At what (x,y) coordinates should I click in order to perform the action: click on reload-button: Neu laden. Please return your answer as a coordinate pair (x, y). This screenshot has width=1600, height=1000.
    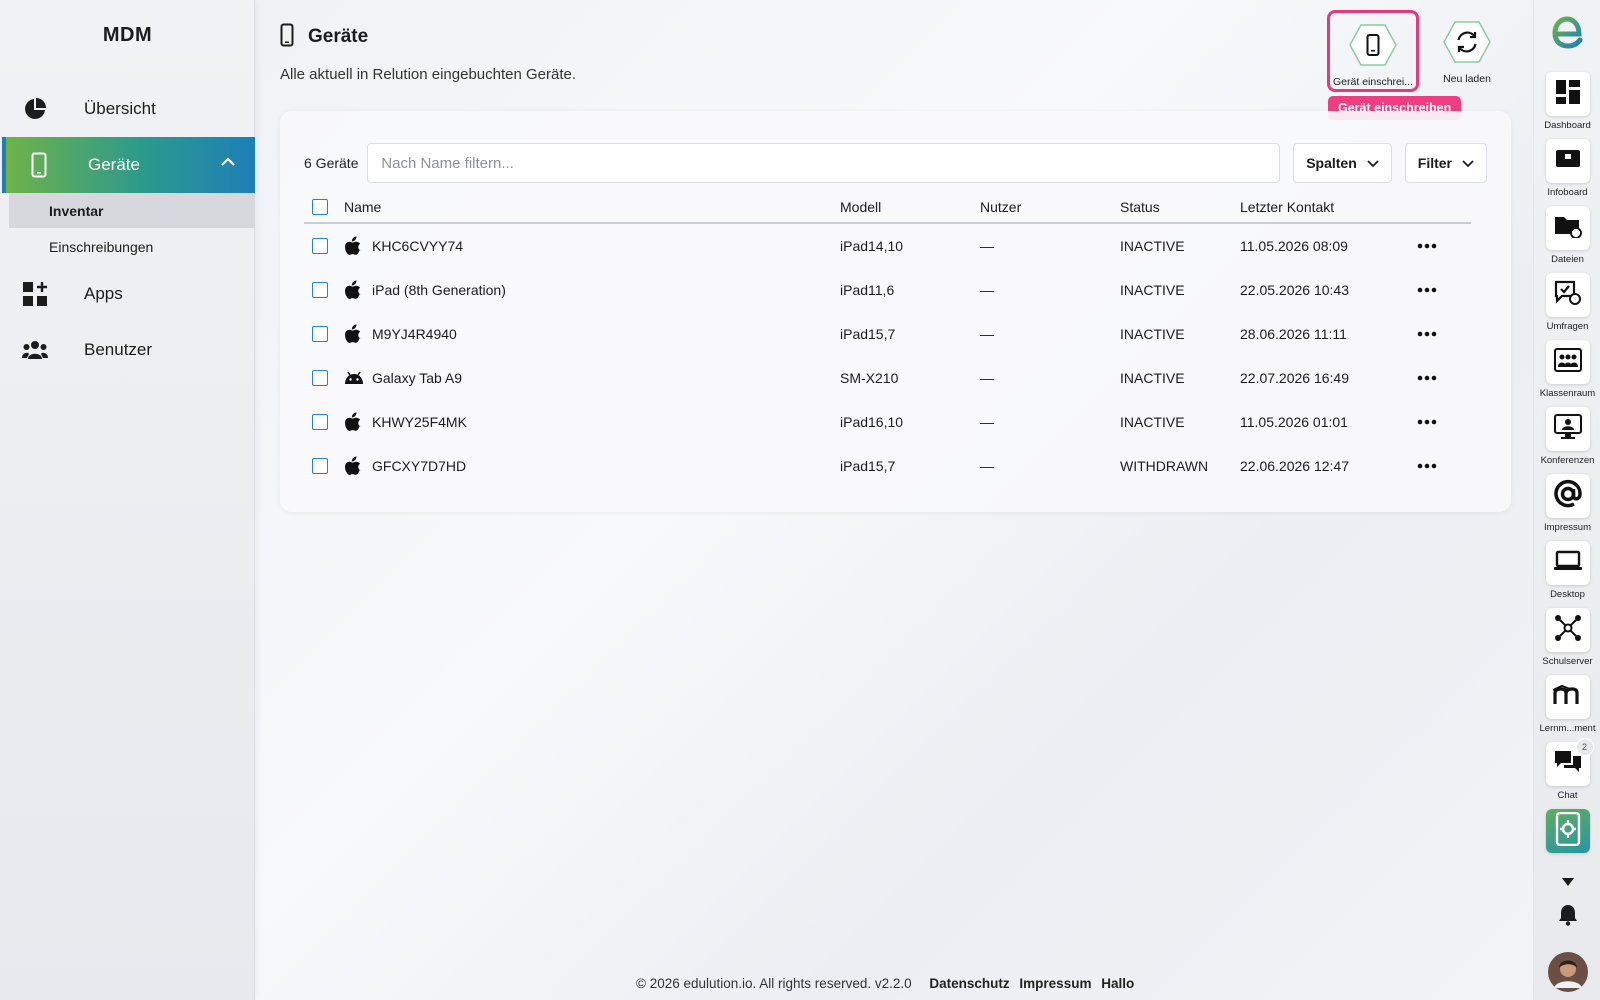
    Looking at the image, I should click on (1467, 51).